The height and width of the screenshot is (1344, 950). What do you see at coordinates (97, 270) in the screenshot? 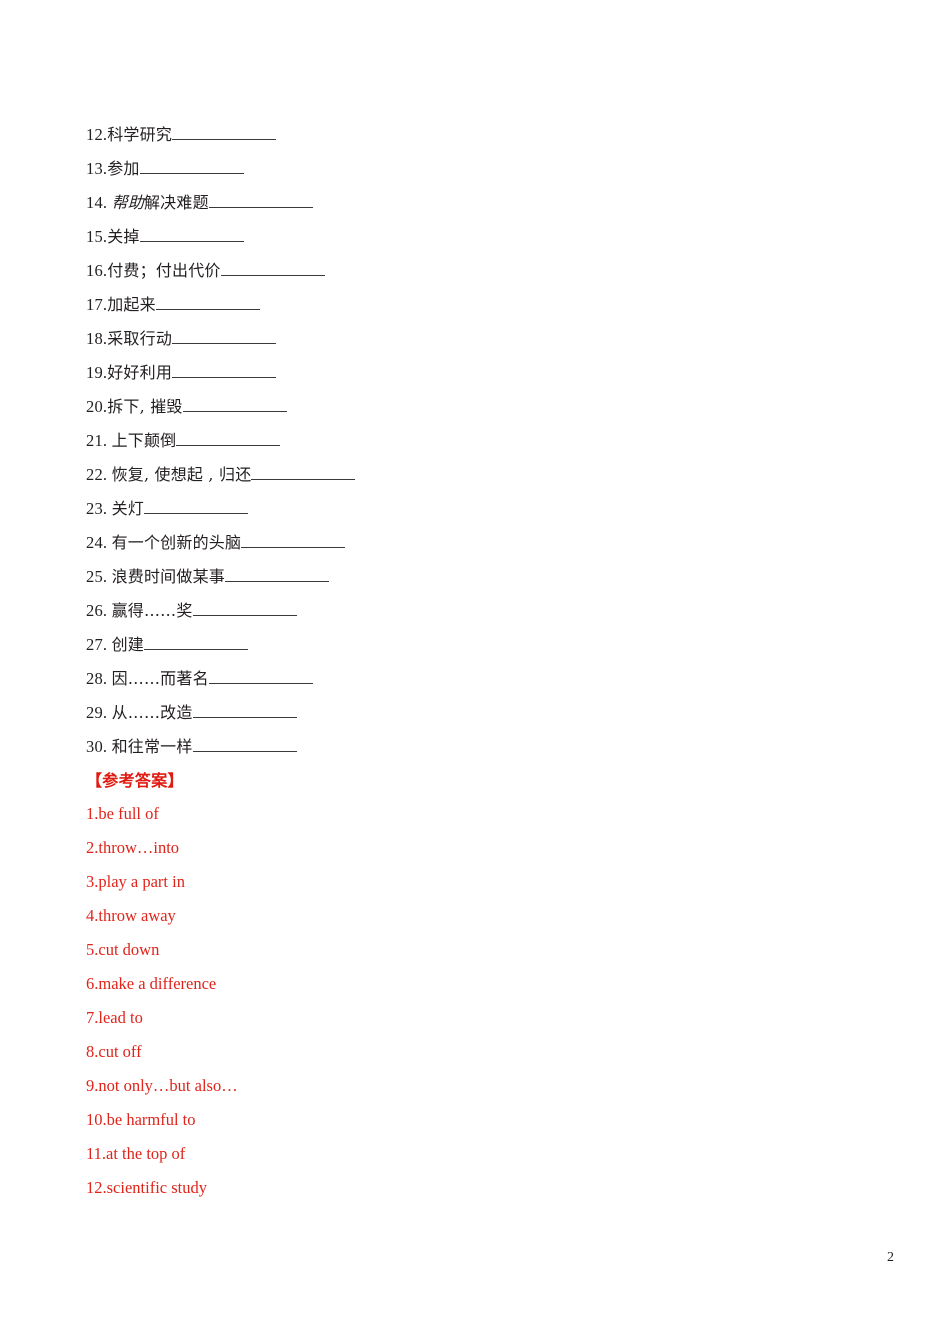
I see `vocabulary-item-number: 16.` at bounding box center [97, 270].